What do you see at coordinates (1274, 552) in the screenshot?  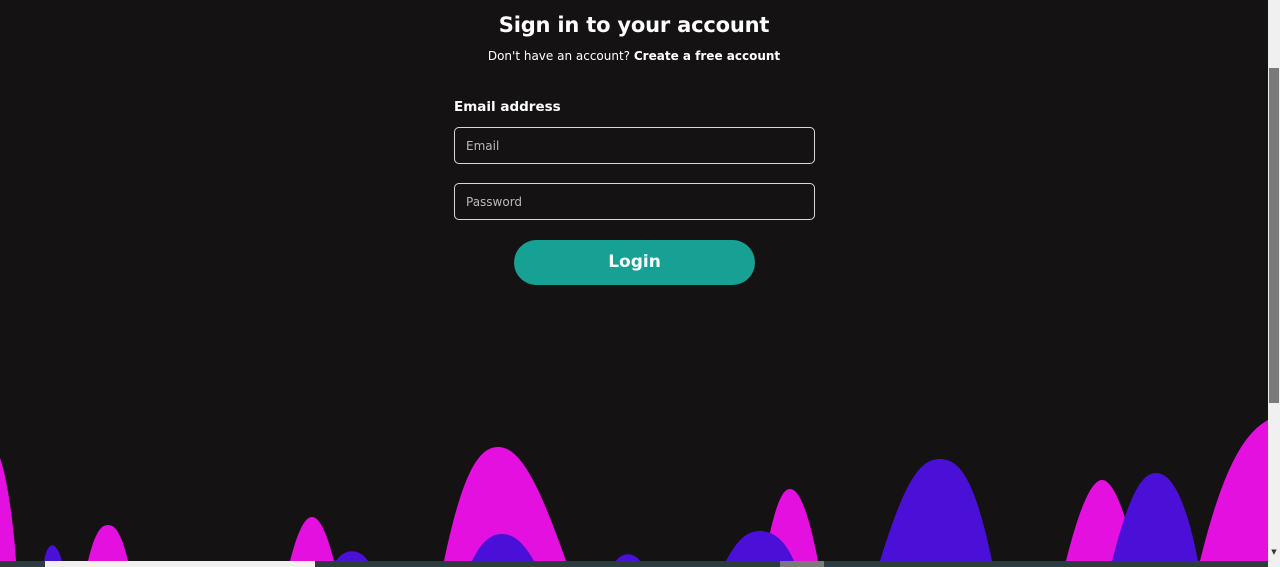 I see `scroll-down-arrow-icon: ▼` at bounding box center [1274, 552].